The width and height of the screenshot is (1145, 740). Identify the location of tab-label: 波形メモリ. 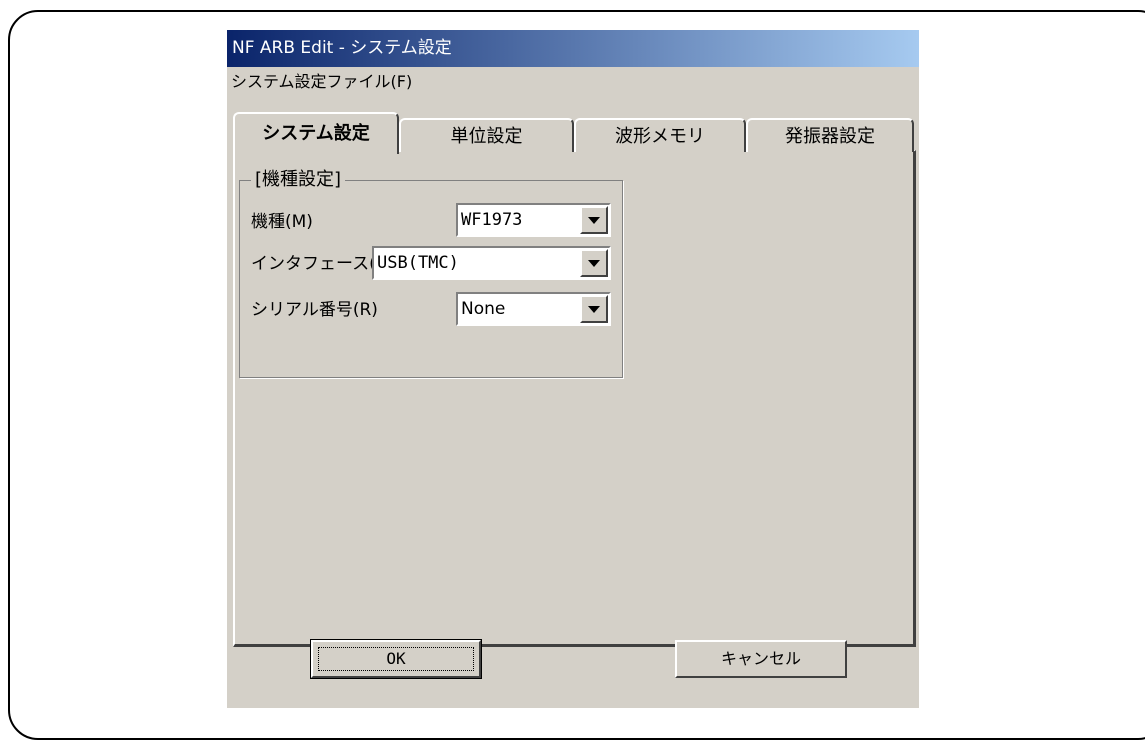
(660, 136).